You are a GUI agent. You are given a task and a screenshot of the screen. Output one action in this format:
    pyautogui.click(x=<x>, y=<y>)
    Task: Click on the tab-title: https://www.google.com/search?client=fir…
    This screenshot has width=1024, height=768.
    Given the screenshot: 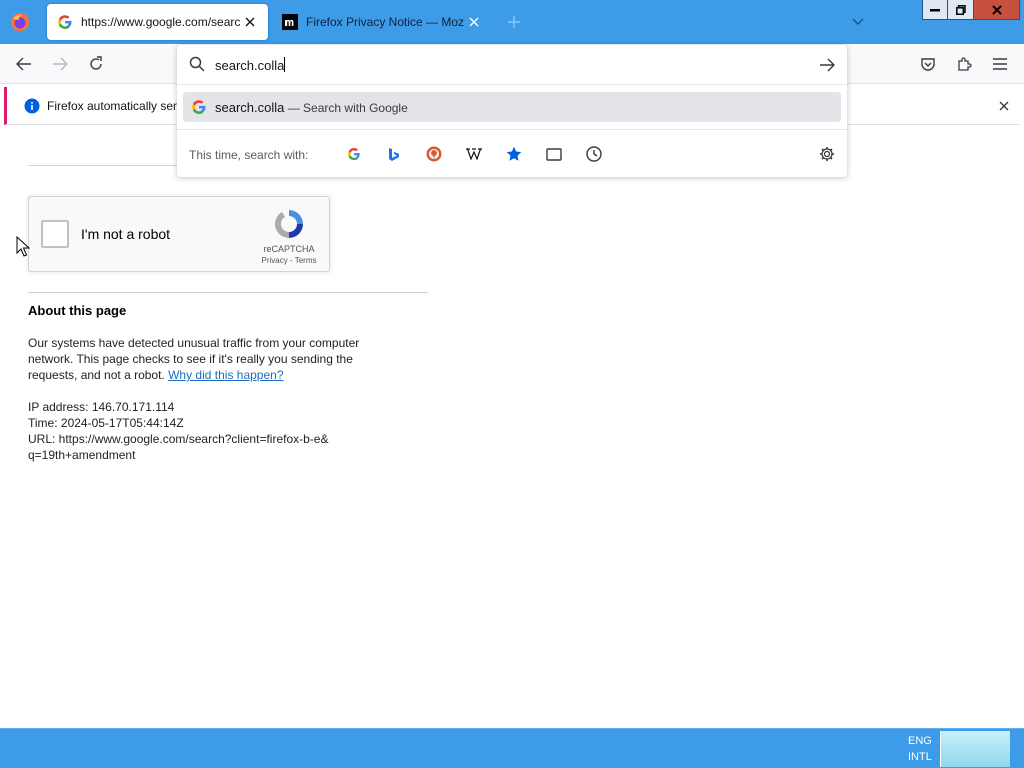 What is the action you would take?
    pyautogui.click(x=160, y=22)
    